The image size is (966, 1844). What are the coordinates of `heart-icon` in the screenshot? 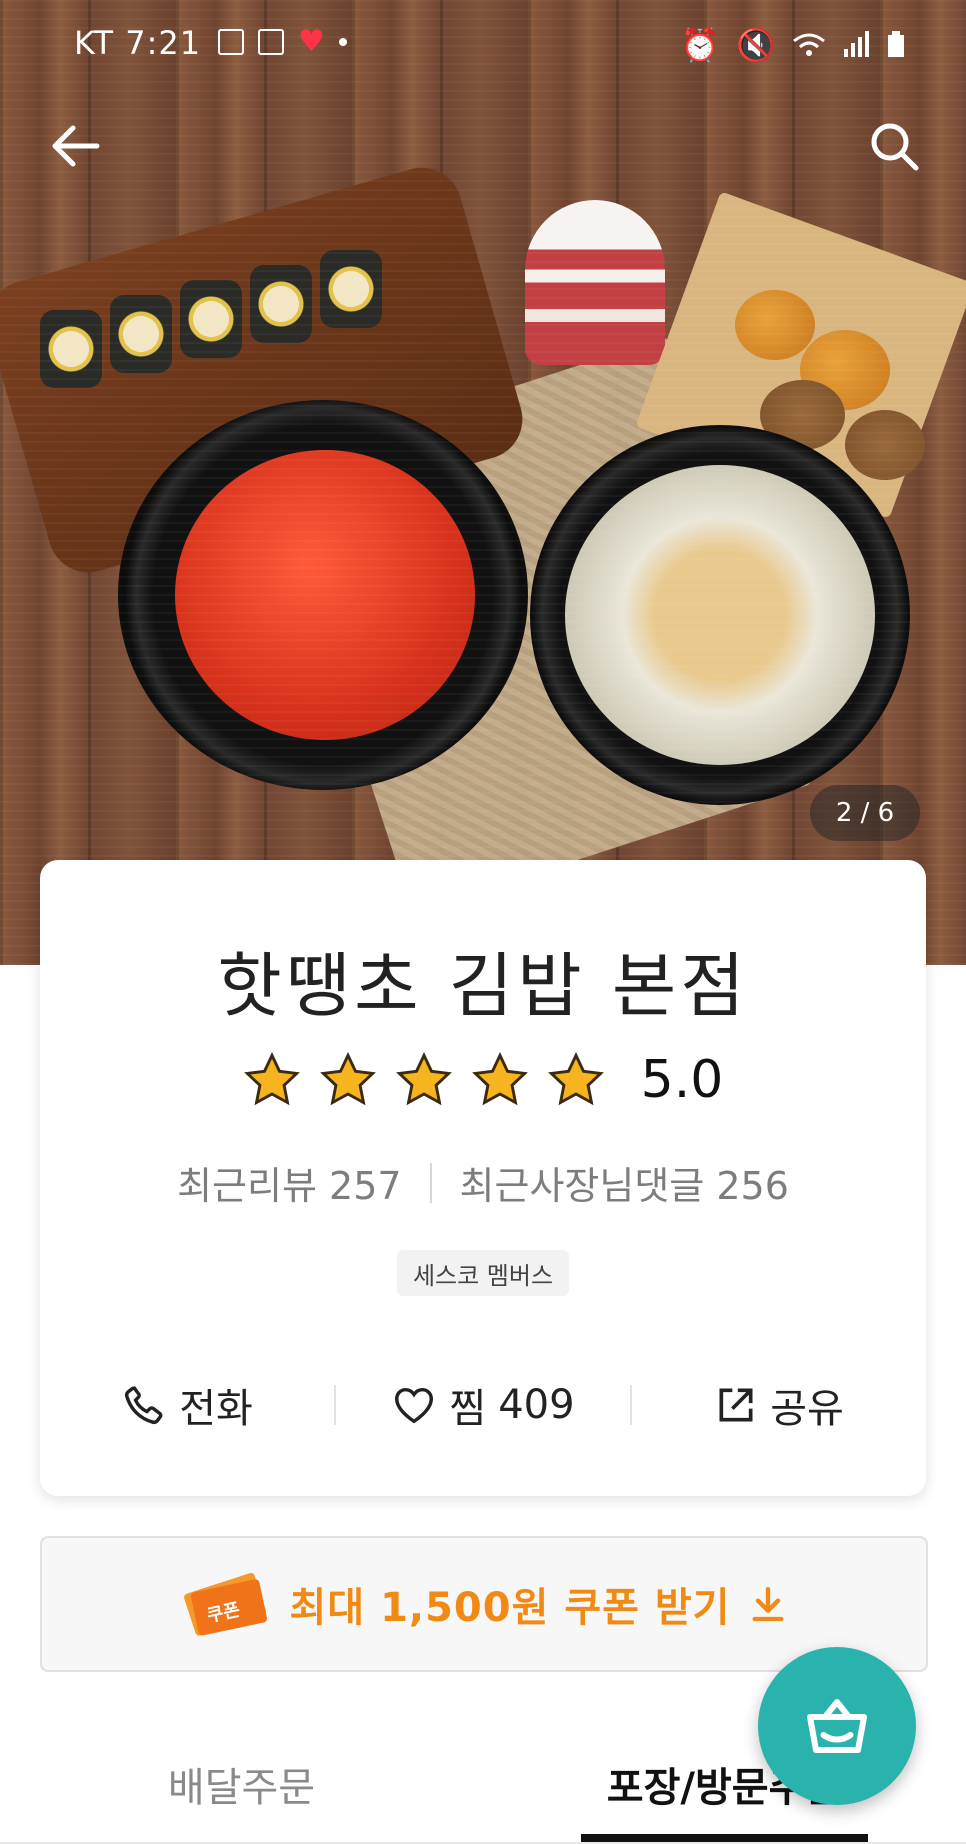 It's located at (414, 1405).